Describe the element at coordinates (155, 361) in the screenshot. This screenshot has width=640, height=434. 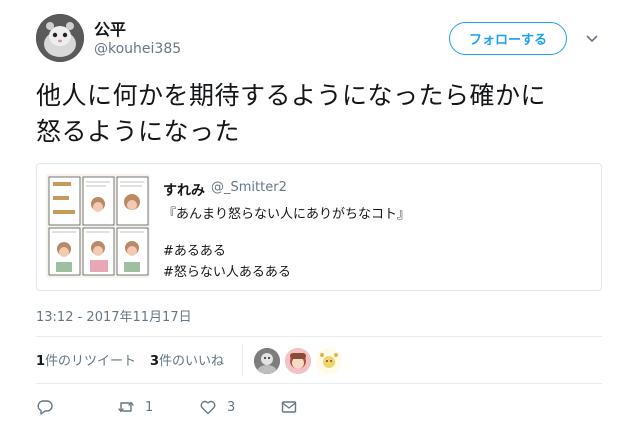
I see `like-stat-count: 3` at that location.